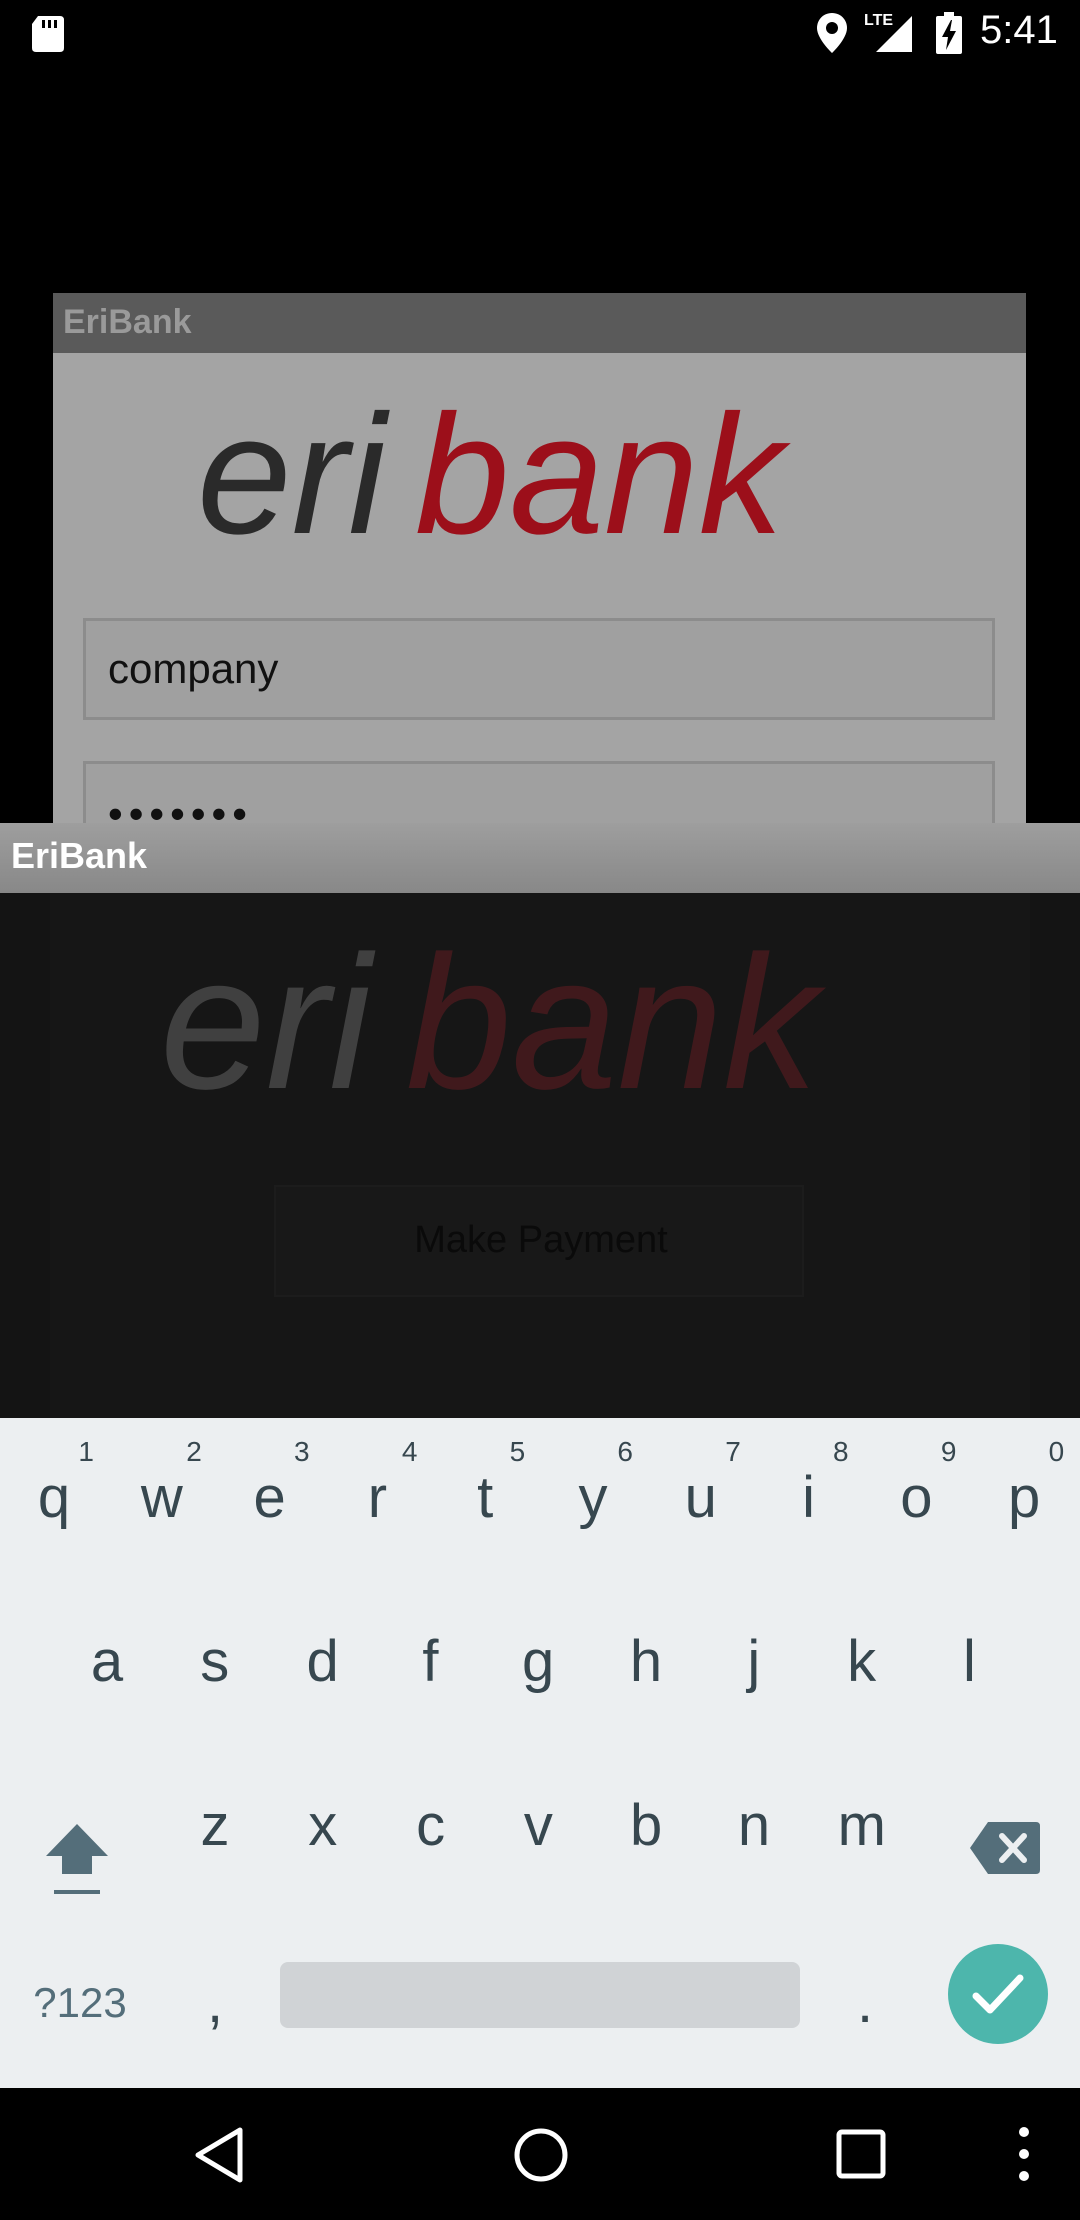  Describe the element at coordinates (431, 1825) in the screenshot. I see `key-label: c` at that location.